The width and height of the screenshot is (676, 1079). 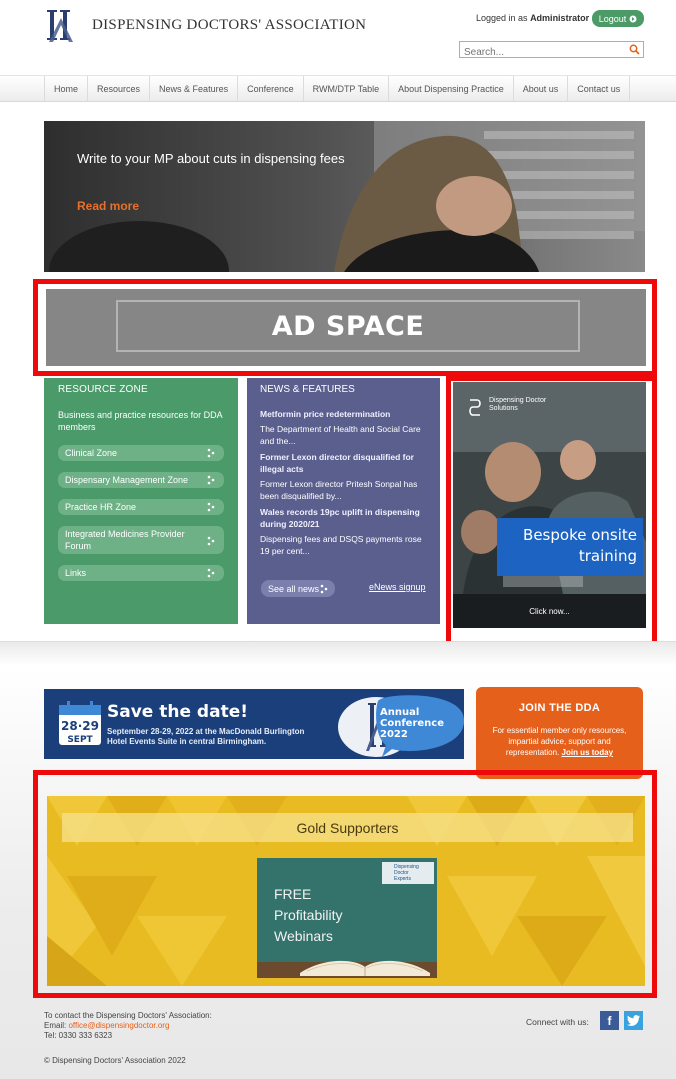 I want to click on logged-in-status: Logged in as Administrator, so click(x=532, y=18).